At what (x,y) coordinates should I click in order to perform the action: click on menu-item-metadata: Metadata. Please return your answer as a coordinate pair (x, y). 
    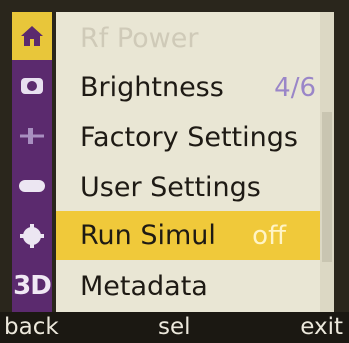
    Looking at the image, I should click on (195, 286).